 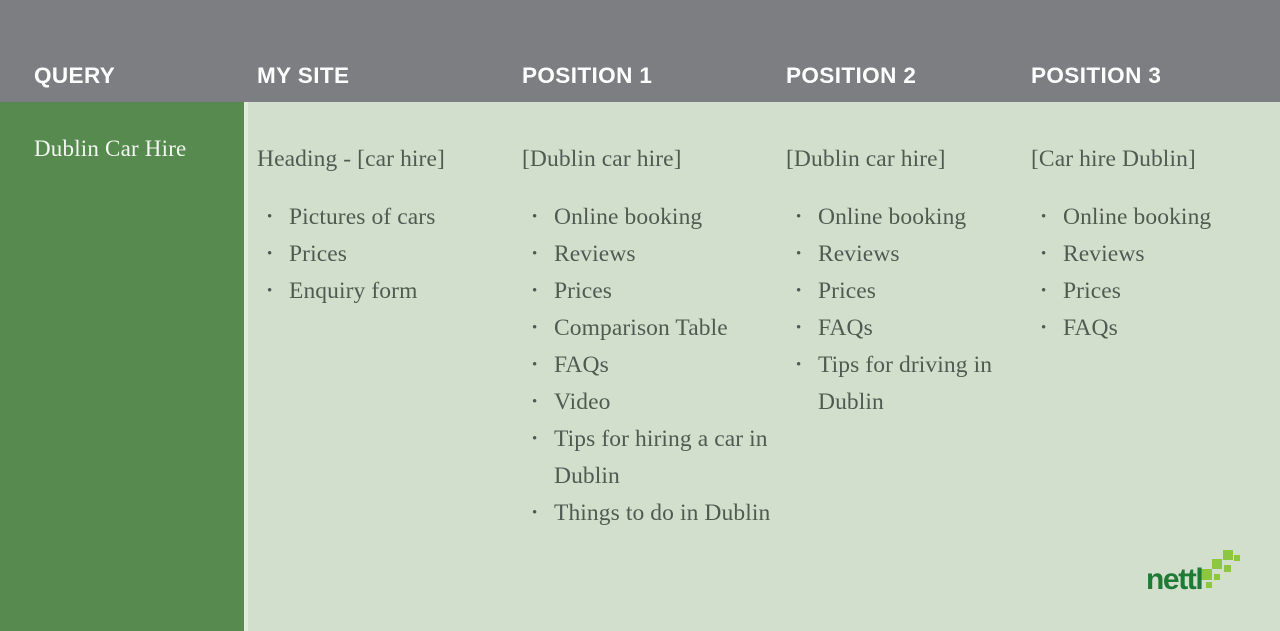 What do you see at coordinates (916, 384) in the screenshot?
I see `list-item: Tips for driving in Dublin` at bounding box center [916, 384].